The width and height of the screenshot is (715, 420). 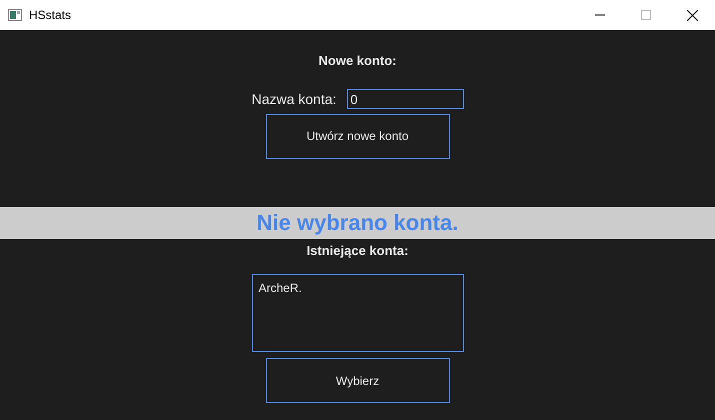 What do you see at coordinates (50, 15) in the screenshot?
I see `window-title: HSstats` at bounding box center [50, 15].